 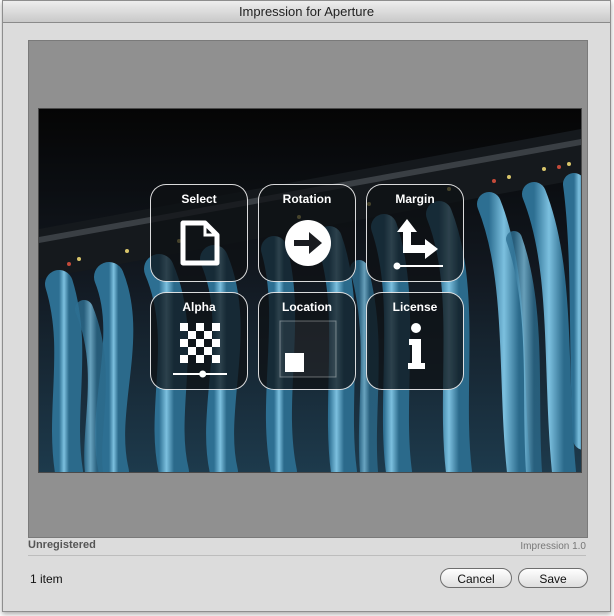 I want to click on item-count: 1 item, so click(x=46, y=579).